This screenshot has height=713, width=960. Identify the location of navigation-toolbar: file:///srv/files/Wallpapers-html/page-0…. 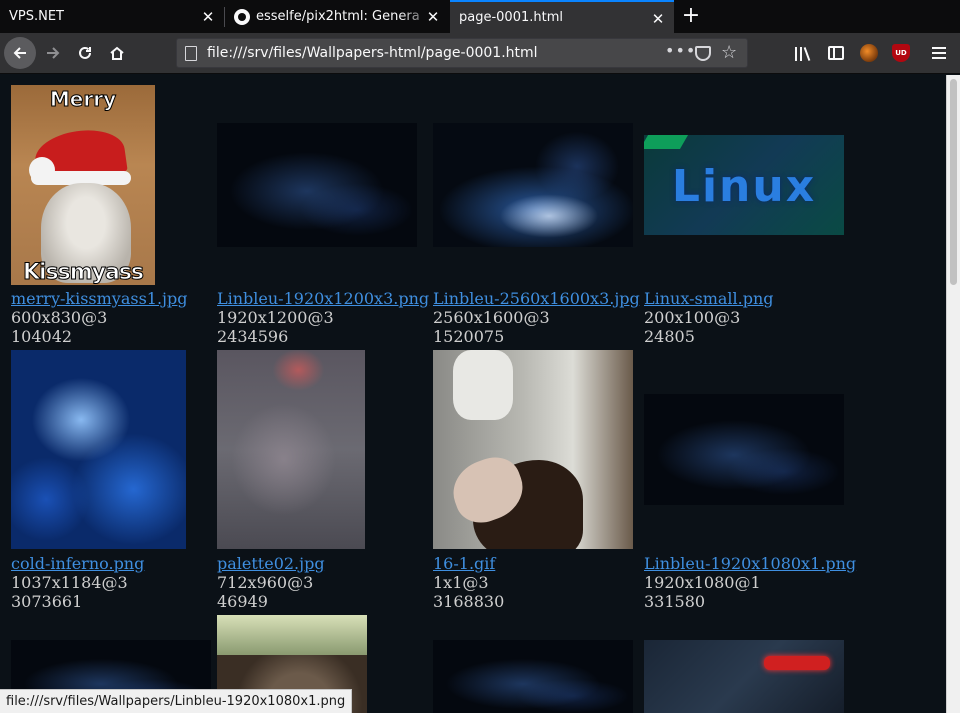
(480, 53).